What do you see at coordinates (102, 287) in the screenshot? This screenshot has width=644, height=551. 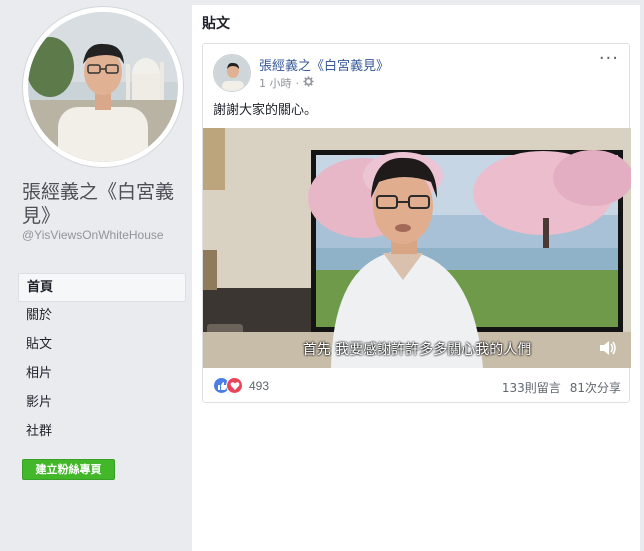 I see `sidebar-item-home: 首頁` at bounding box center [102, 287].